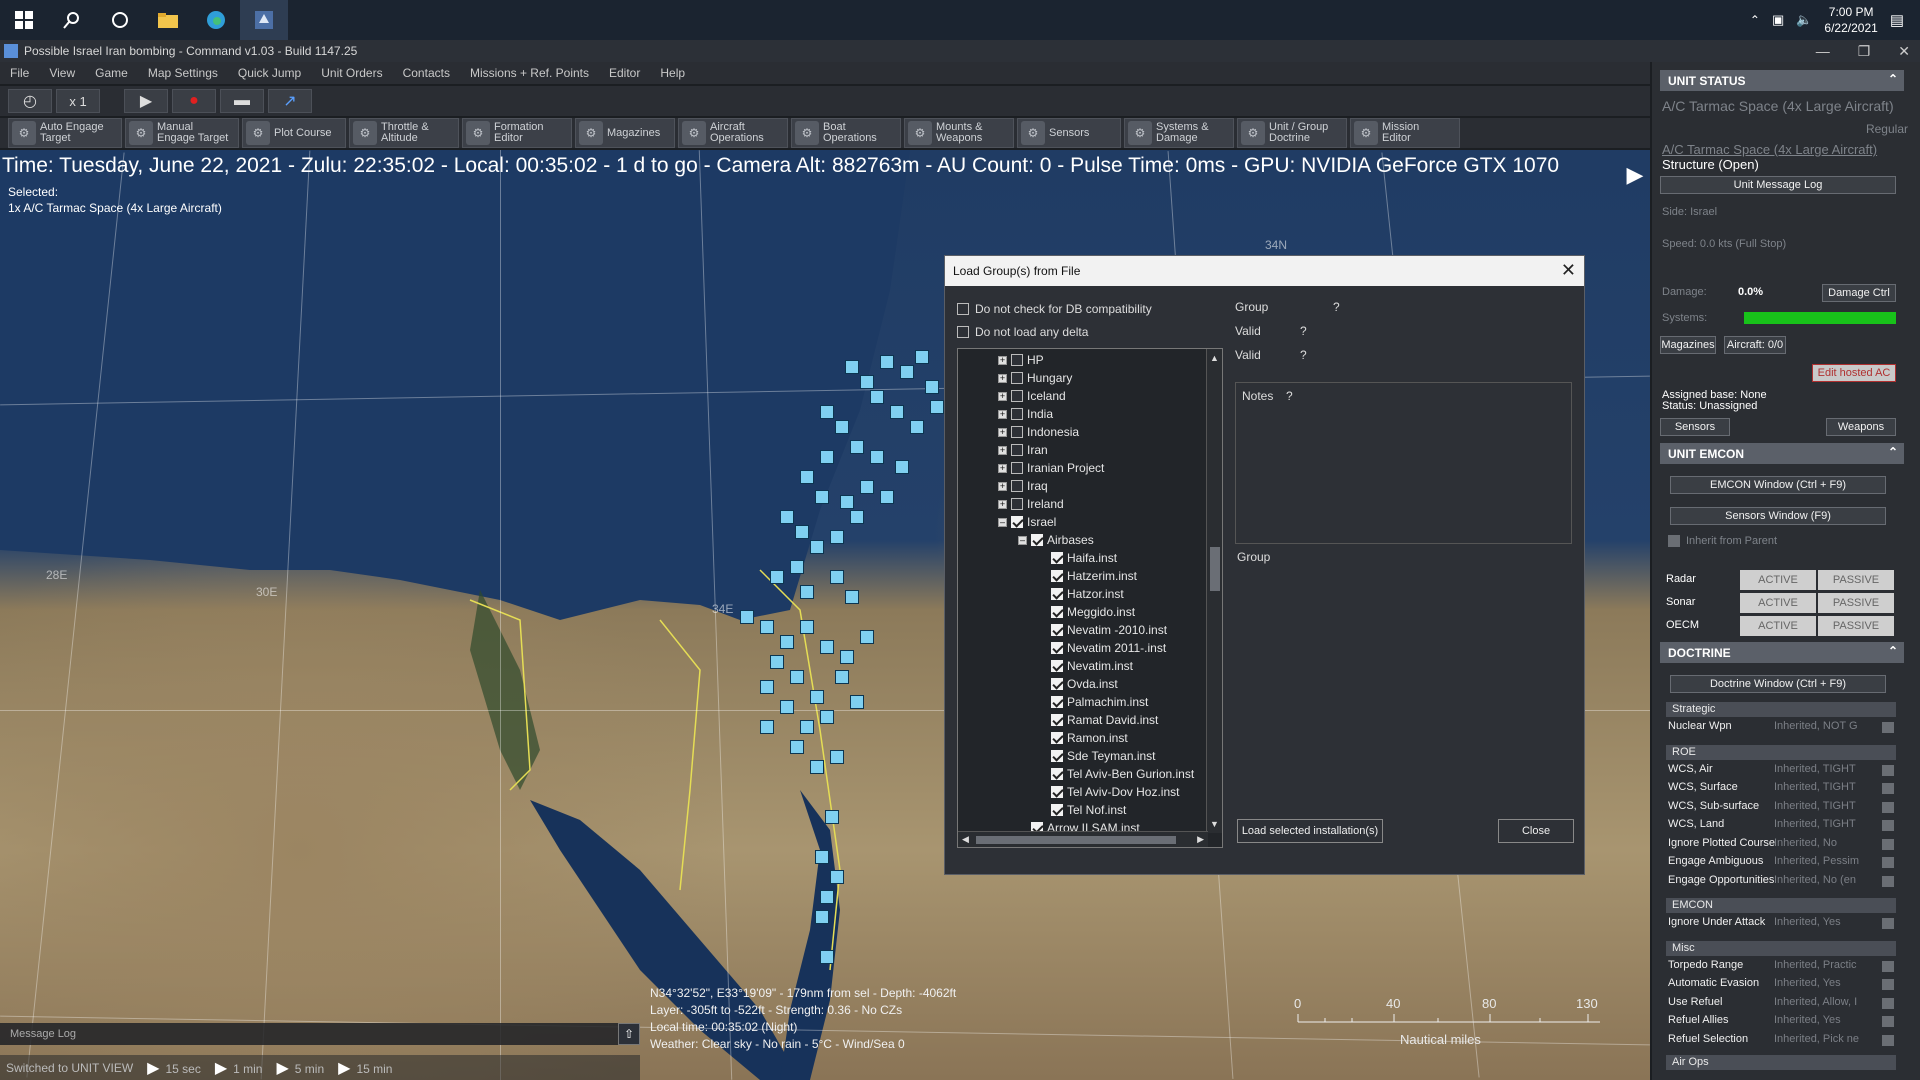 This screenshot has height=1080, width=1920. I want to click on unit-class-link: A/C Tarmac Space (4x Large Aircraft), so click(1769, 149).